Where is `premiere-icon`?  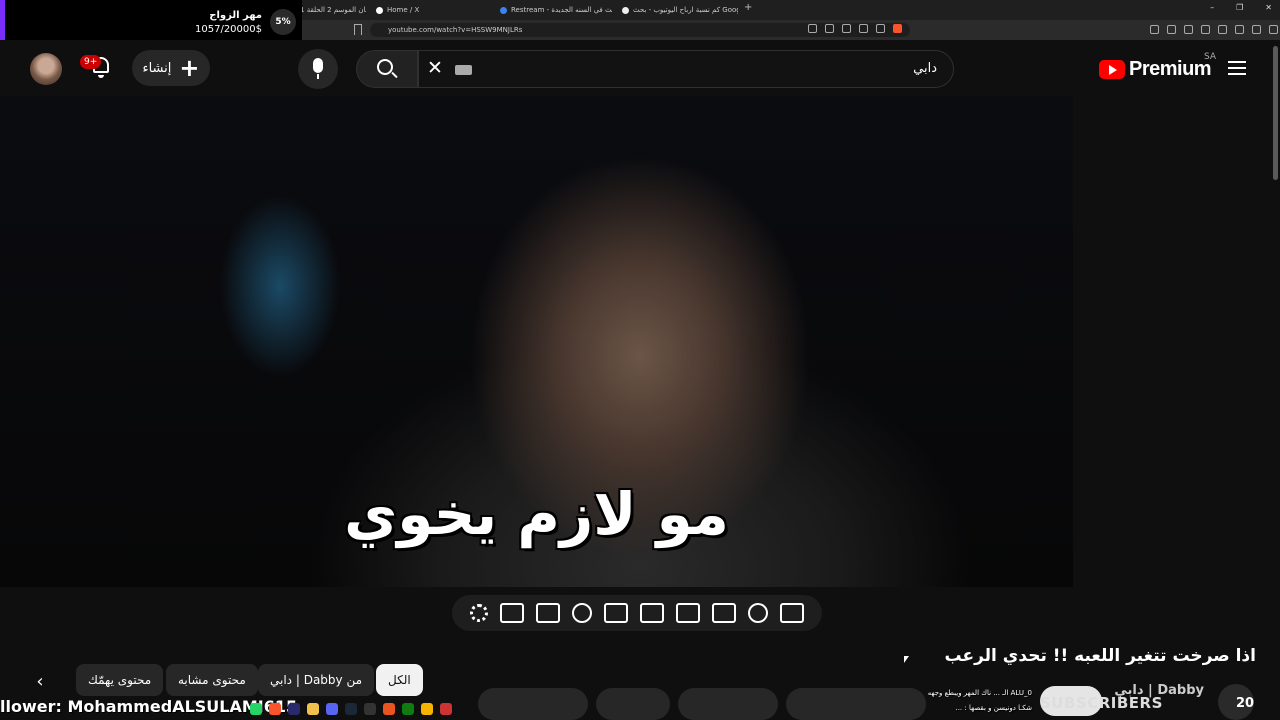
premiere-icon is located at coordinates (294, 709).